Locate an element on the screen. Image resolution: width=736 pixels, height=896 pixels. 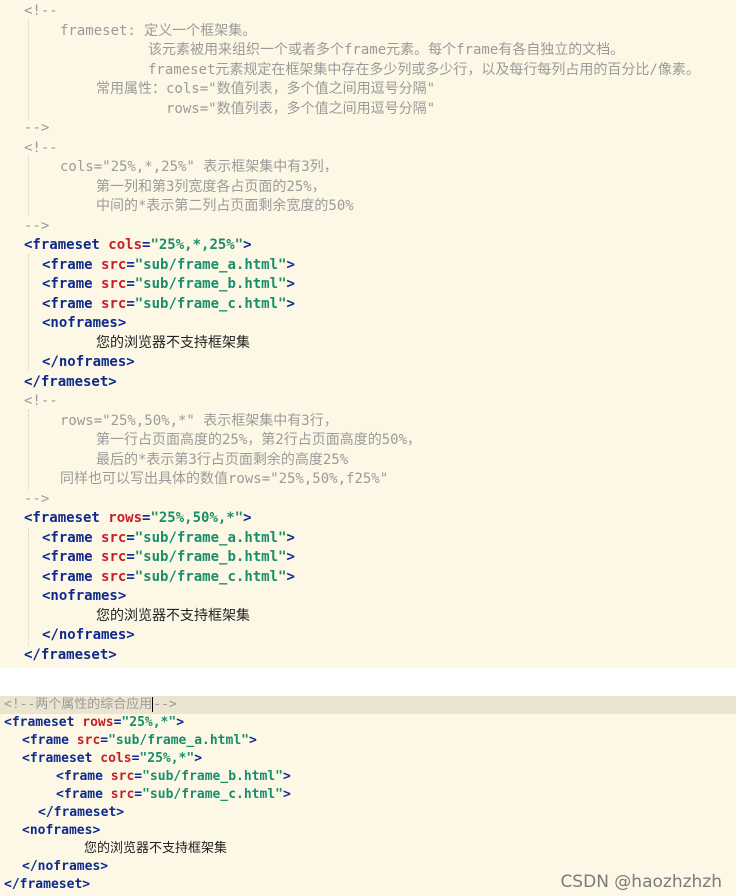
code-line: 中间的*表示第二列占页面剩余宽度的50% is located at coordinates (225, 207).